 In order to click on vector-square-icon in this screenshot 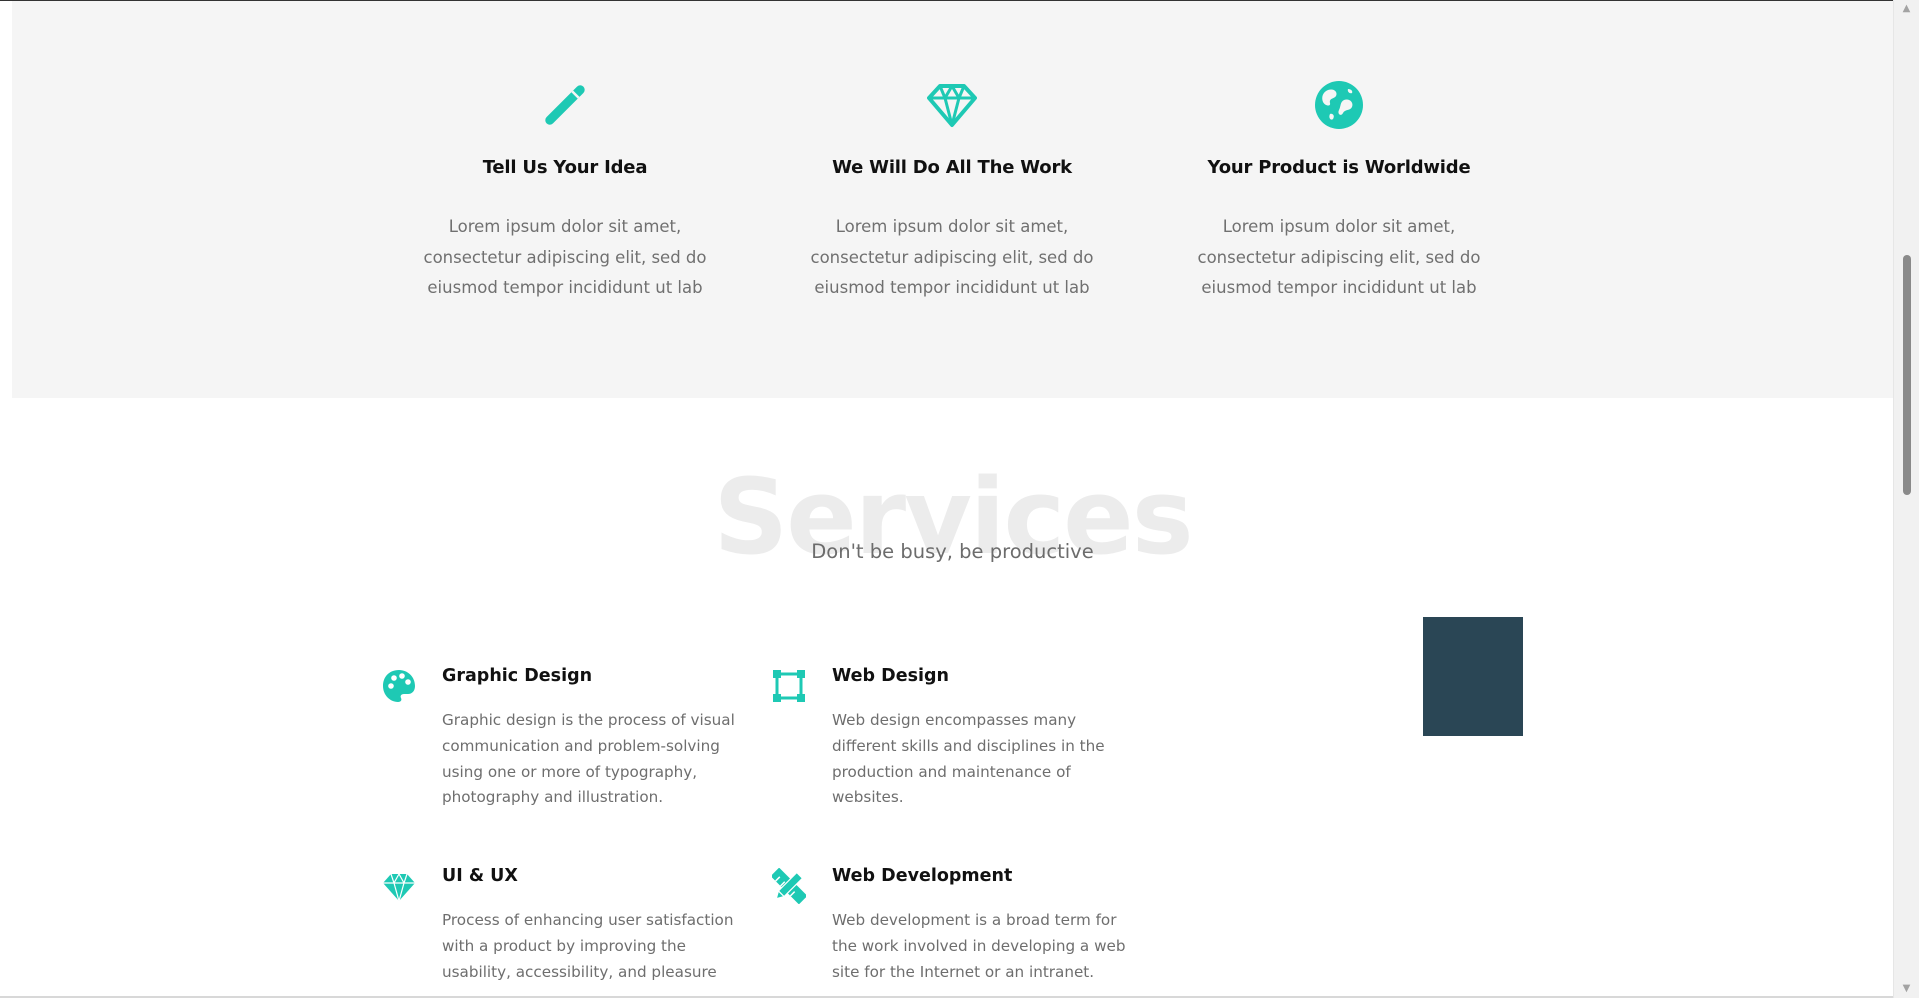, I will do `click(789, 686)`.